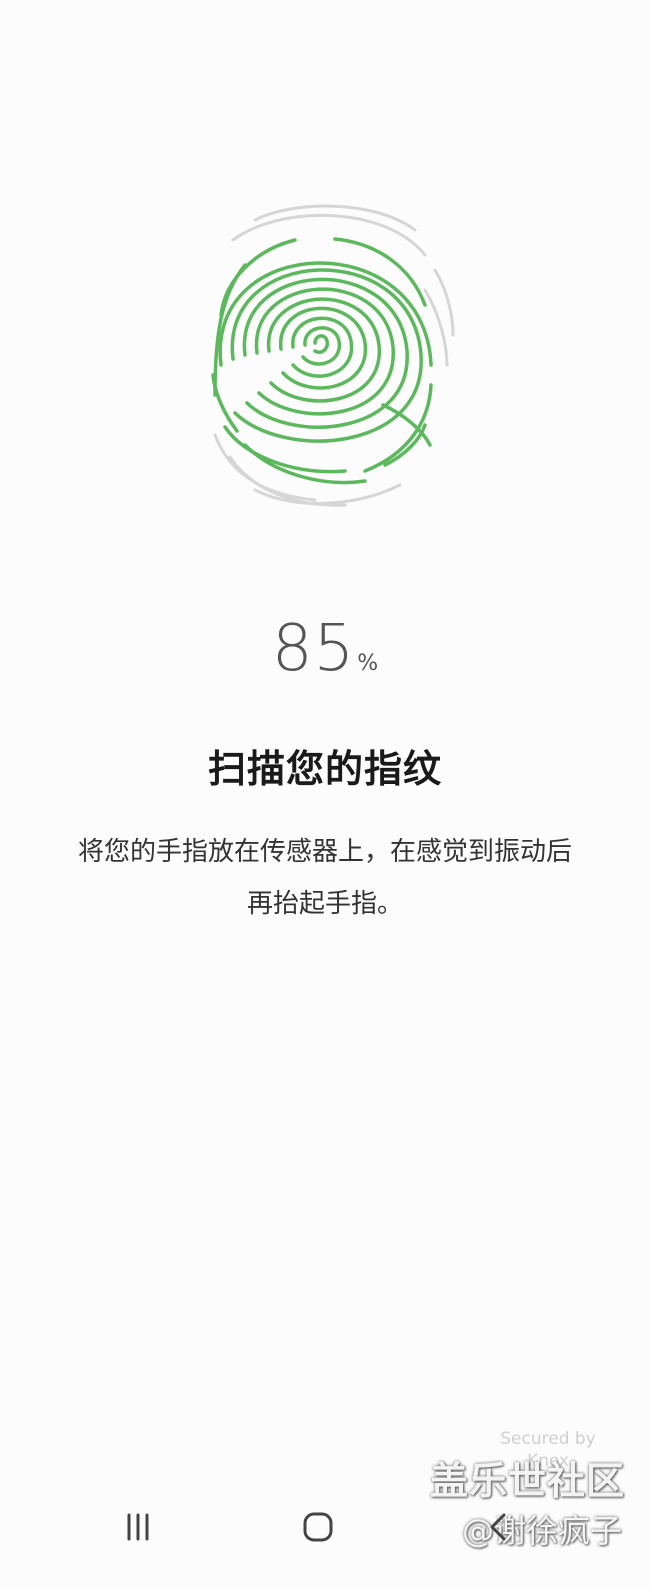 The height and width of the screenshot is (1589, 650). I want to click on page-title: 扫描您的指纹, so click(324, 769).